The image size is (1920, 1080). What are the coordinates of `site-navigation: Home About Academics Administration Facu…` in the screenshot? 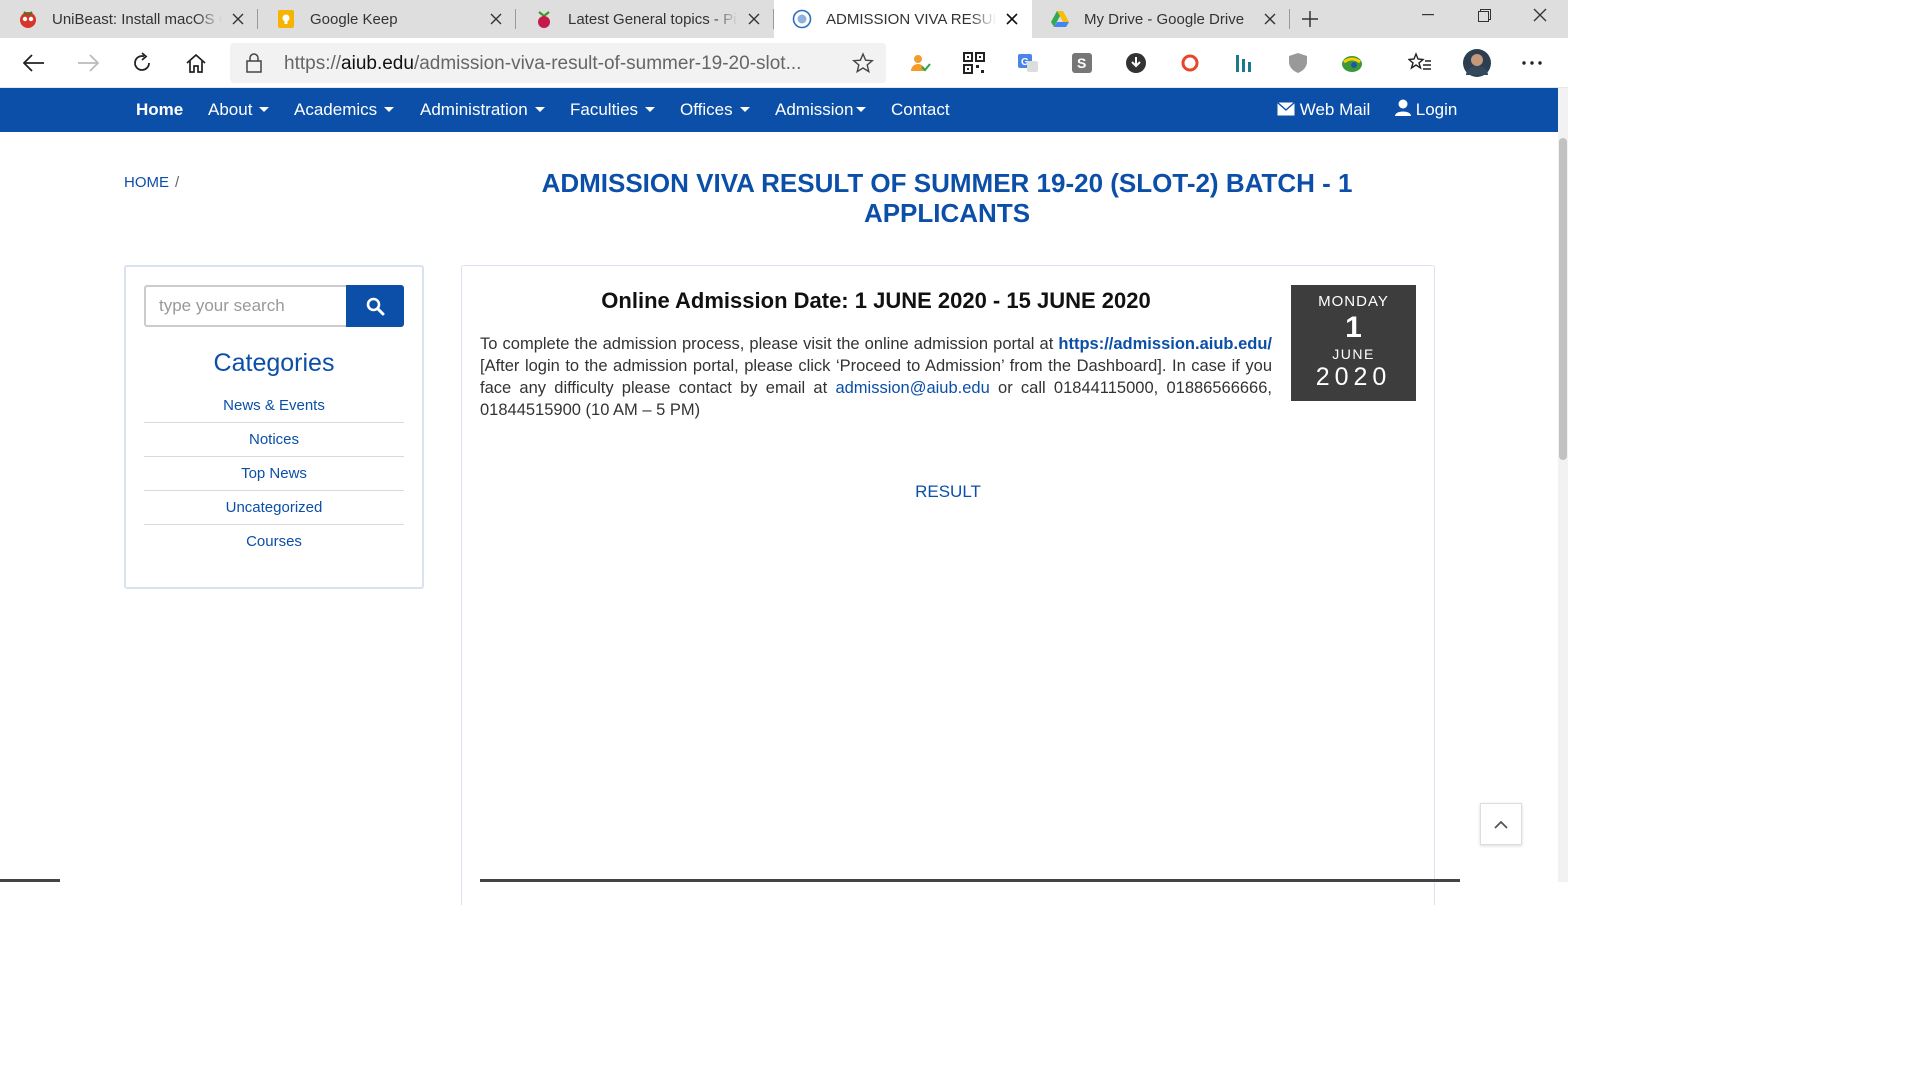 It's located at (779, 110).